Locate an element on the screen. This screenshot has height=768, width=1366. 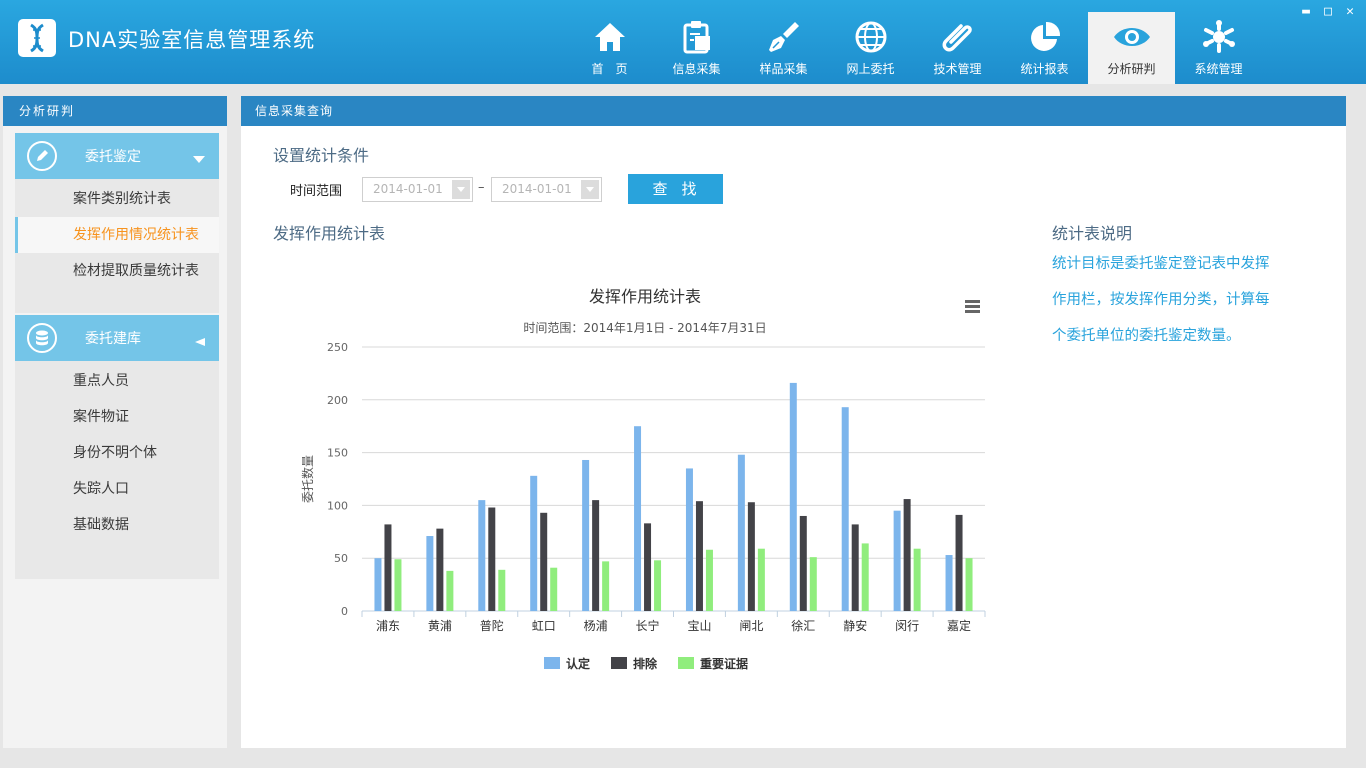
close-button: ✕ is located at coordinates (1350, 12).